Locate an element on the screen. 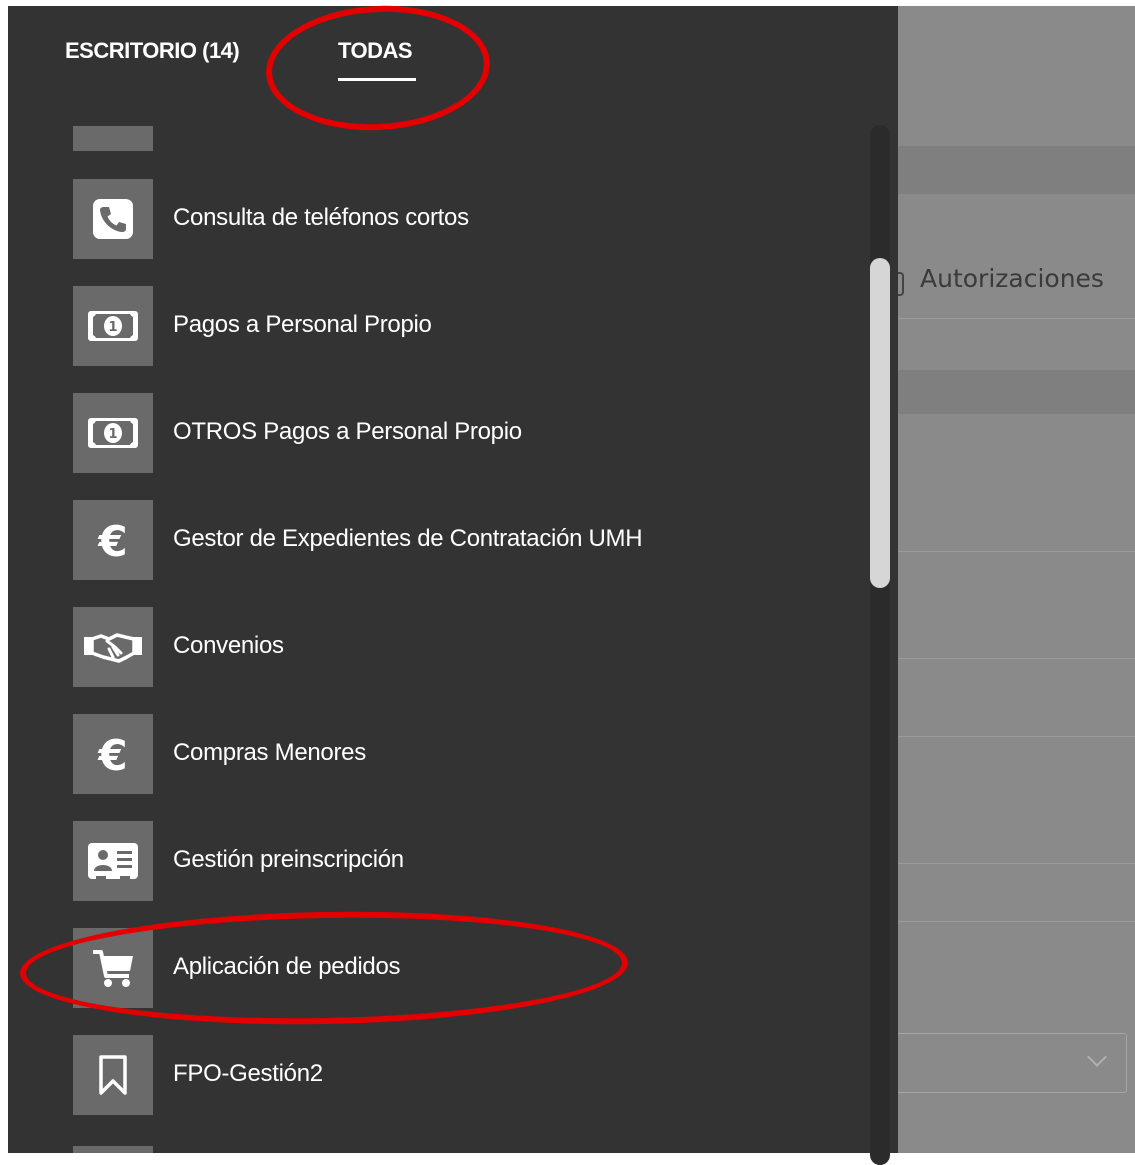 The height and width of the screenshot is (1165, 1135). scrollbar-thumb is located at coordinates (880, 423).